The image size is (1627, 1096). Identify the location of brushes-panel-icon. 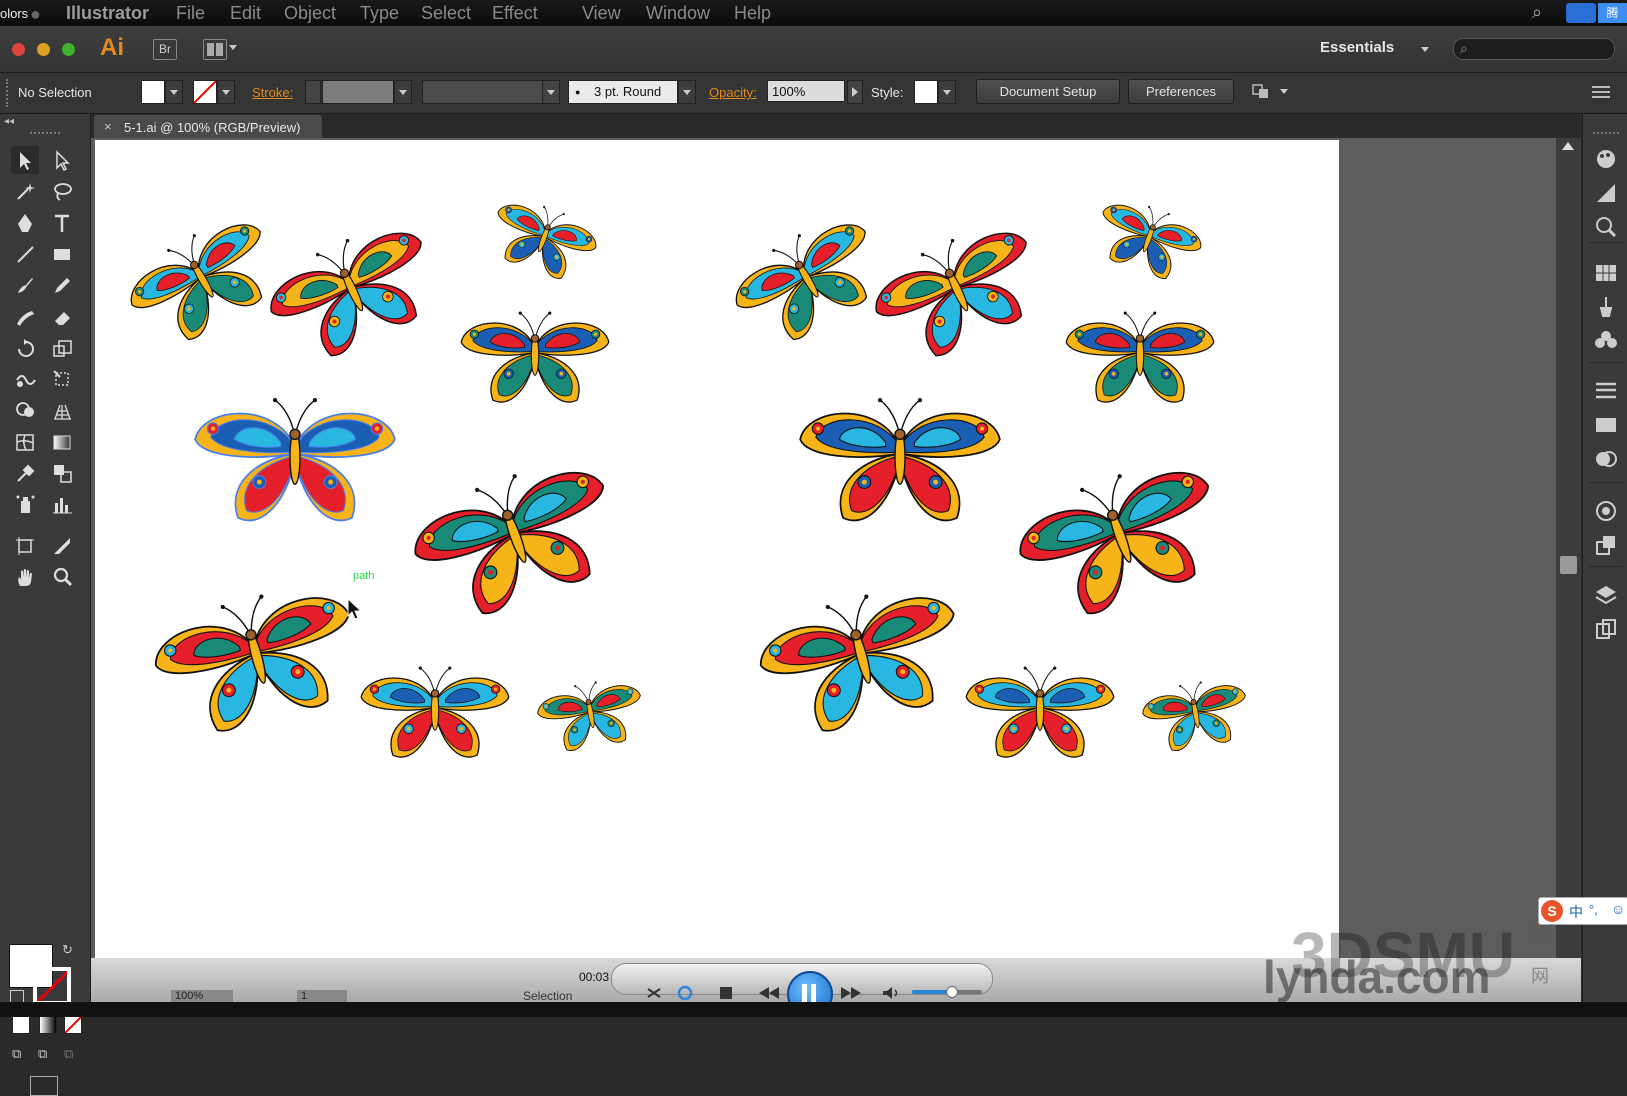
(1606, 307).